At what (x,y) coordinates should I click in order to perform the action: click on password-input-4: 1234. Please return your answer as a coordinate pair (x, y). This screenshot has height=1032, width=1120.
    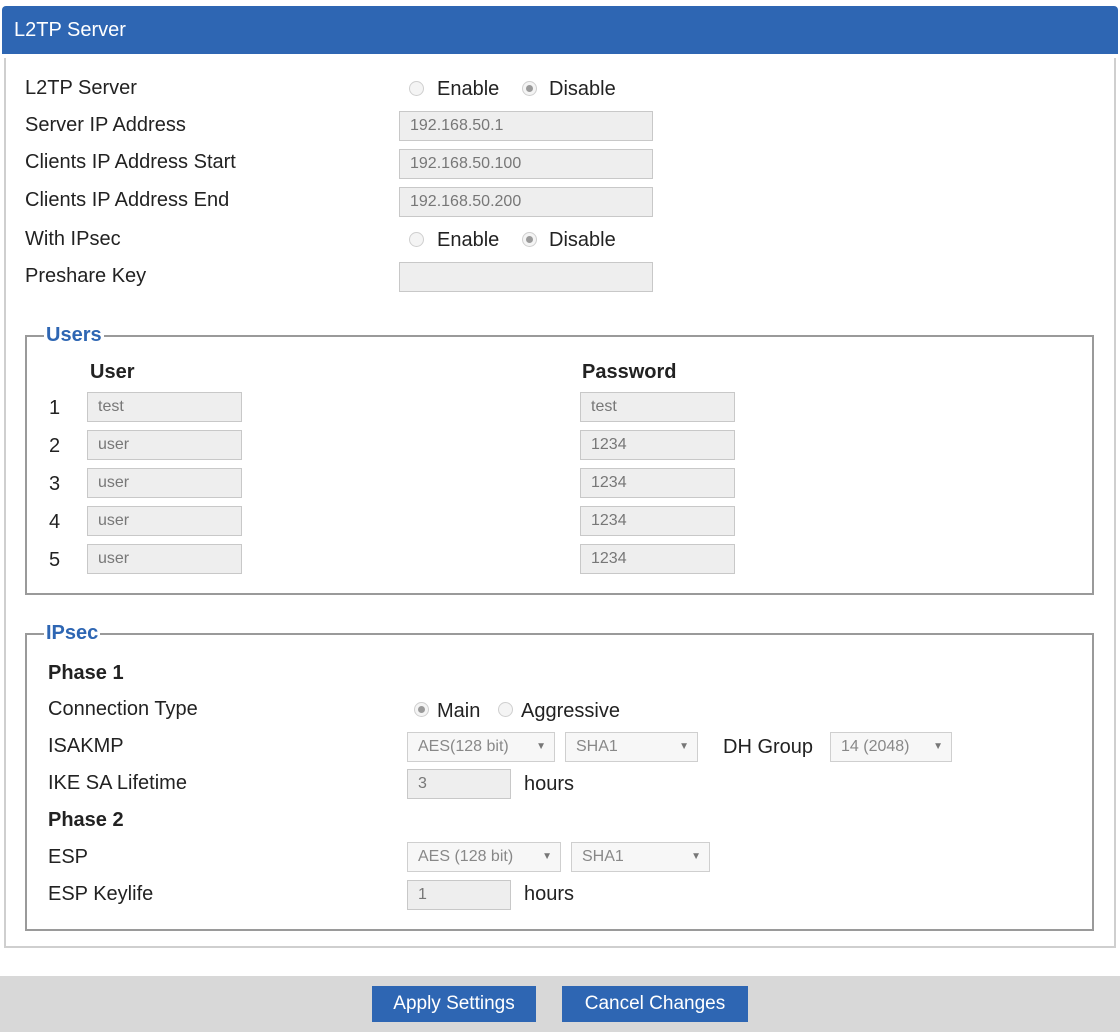
    Looking at the image, I should click on (657, 521).